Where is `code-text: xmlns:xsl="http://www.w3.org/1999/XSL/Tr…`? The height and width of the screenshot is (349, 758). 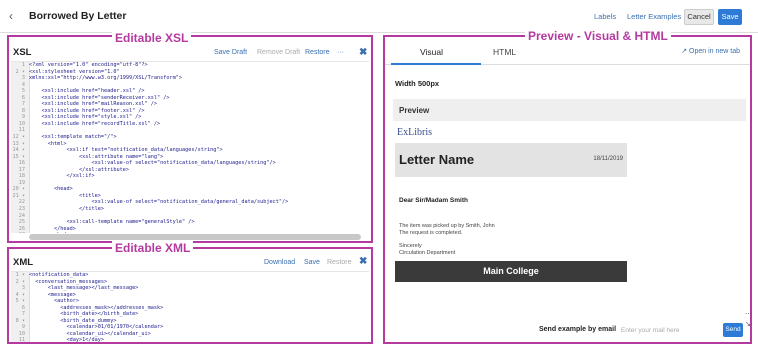
code-text: xmlns:xsl="http://www.w3.org/1999/XSL/Tr… is located at coordinates (106, 78).